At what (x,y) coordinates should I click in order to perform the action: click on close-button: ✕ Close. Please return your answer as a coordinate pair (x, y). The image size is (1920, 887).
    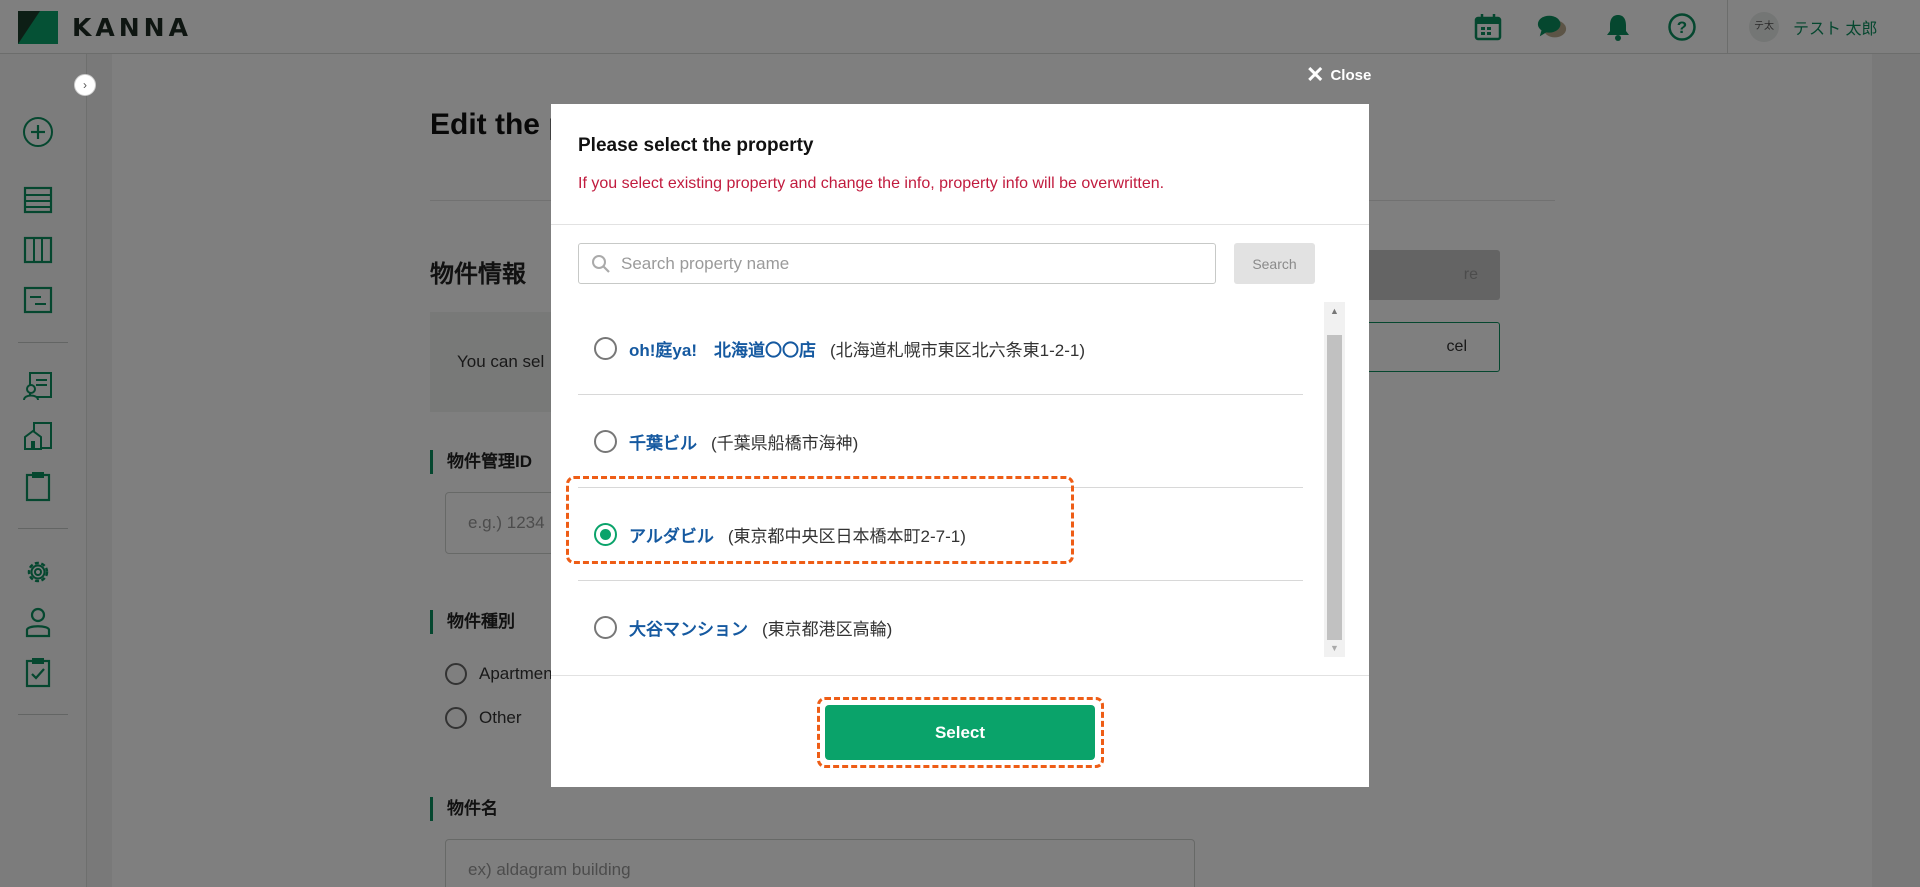
    Looking at the image, I should click on (1338, 75).